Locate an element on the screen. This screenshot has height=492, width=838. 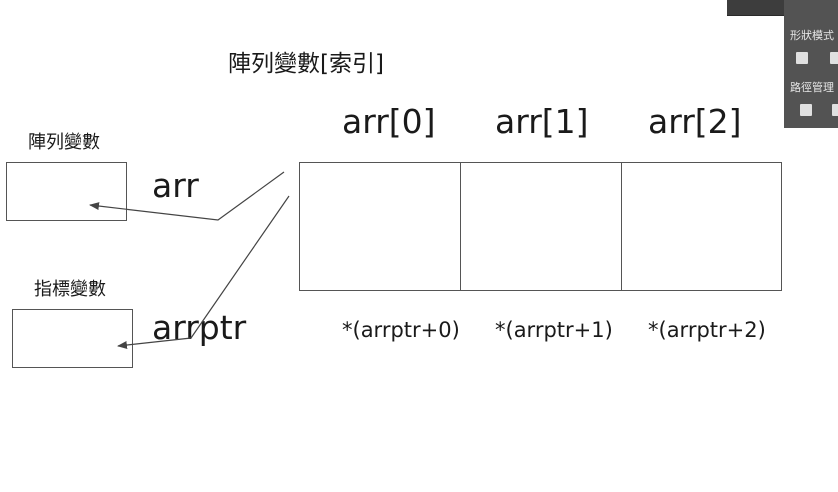
connector-arrows is located at coordinates (189, 260).